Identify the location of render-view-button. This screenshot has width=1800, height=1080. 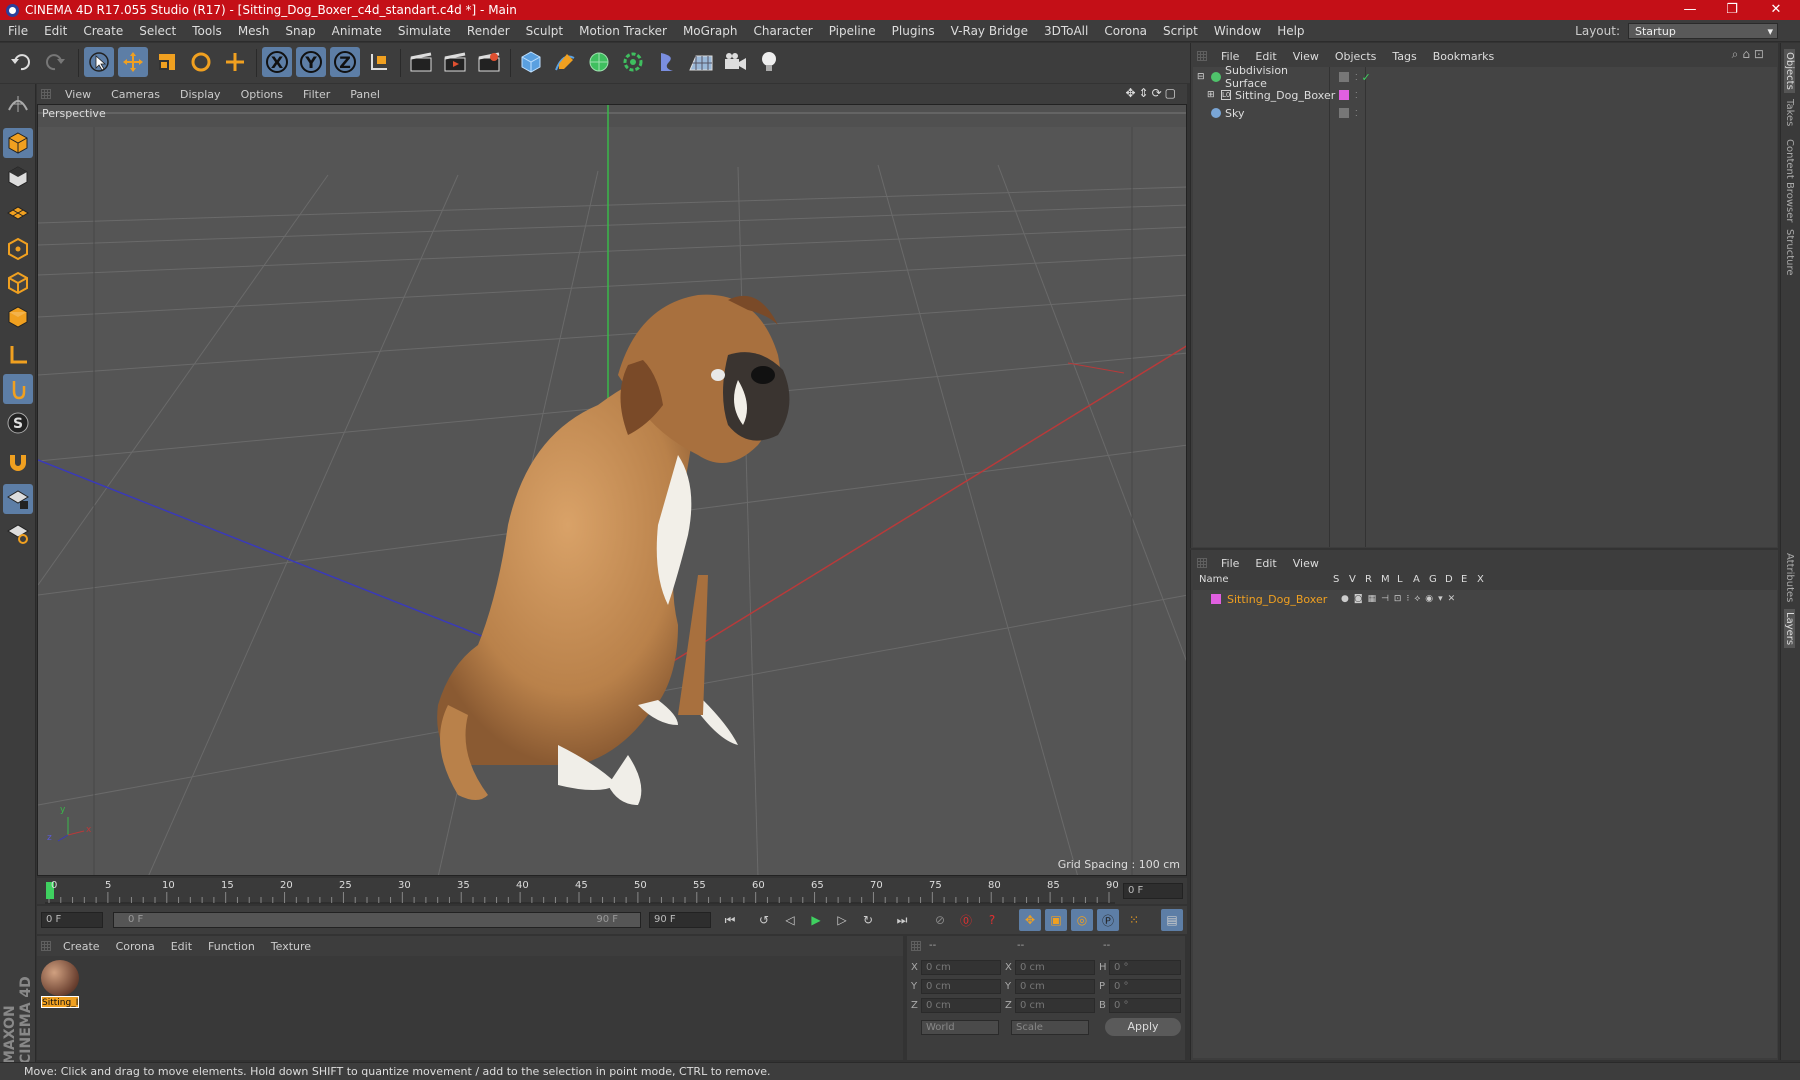
(421, 62).